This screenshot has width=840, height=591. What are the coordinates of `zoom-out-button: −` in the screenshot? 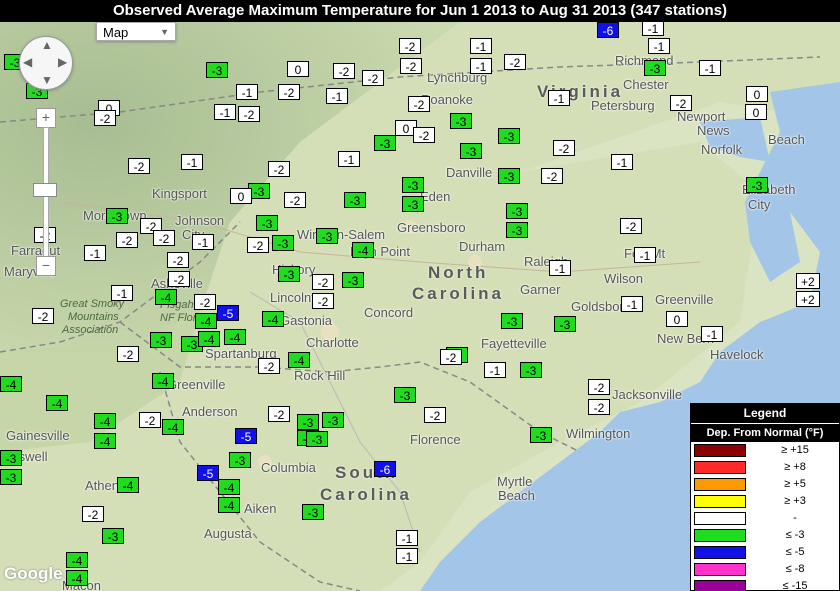 It's located at (46, 266).